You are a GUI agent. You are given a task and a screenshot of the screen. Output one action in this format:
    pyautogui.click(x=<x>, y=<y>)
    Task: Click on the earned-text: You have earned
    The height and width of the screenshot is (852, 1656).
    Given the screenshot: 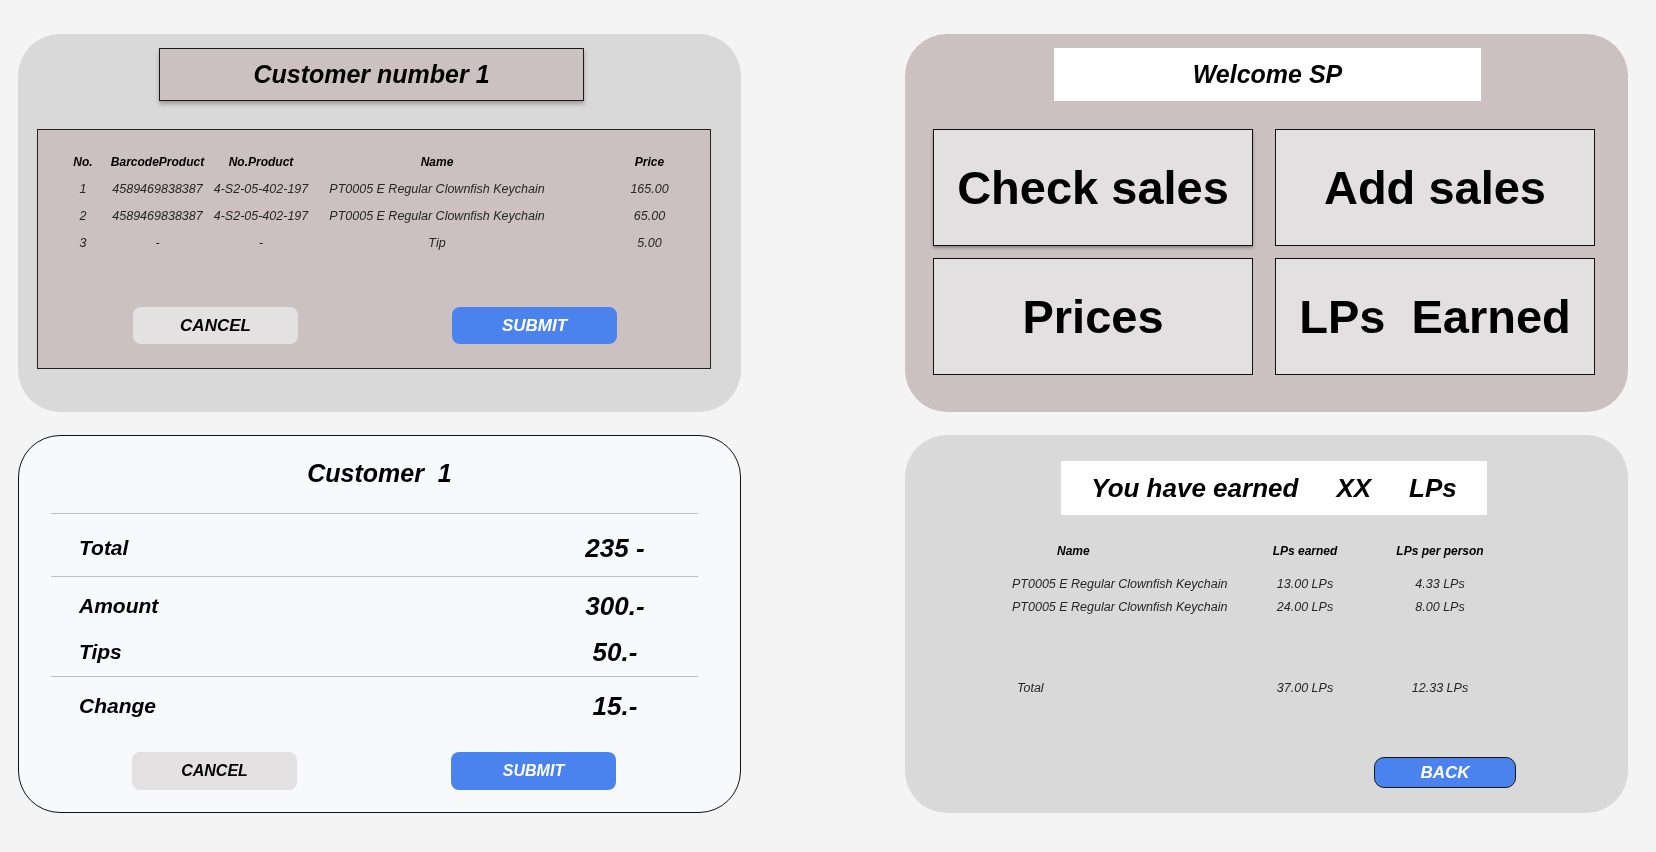 What is the action you would take?
    pyautogui.click(x=1195, y=488)
    